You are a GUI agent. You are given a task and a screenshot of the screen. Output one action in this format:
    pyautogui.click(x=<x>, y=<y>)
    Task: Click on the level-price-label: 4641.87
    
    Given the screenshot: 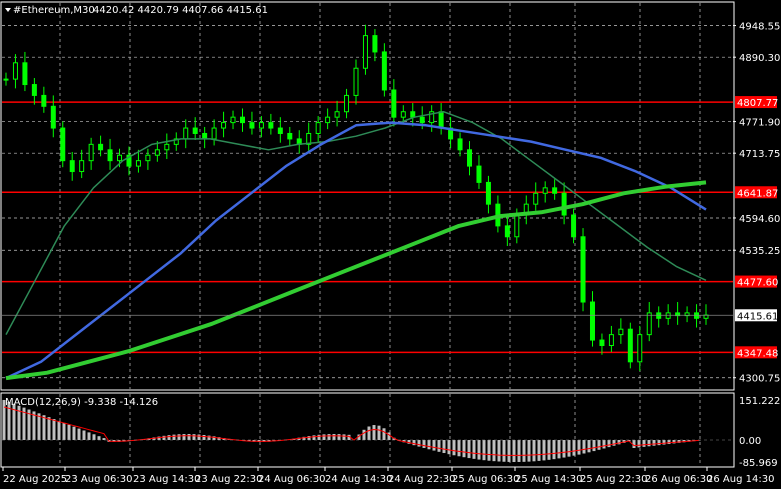 What is the action you would take?
    pyautogui.click(x=757, y=193)
    